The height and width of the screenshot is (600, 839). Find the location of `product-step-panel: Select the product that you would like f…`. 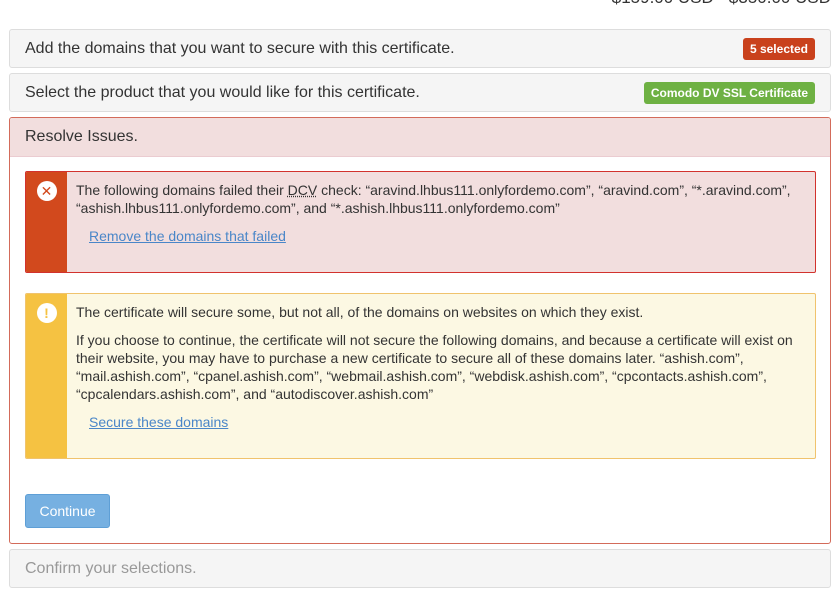

product-step-panel: Select the product that you would like f… is located at coordinates (420, 92).